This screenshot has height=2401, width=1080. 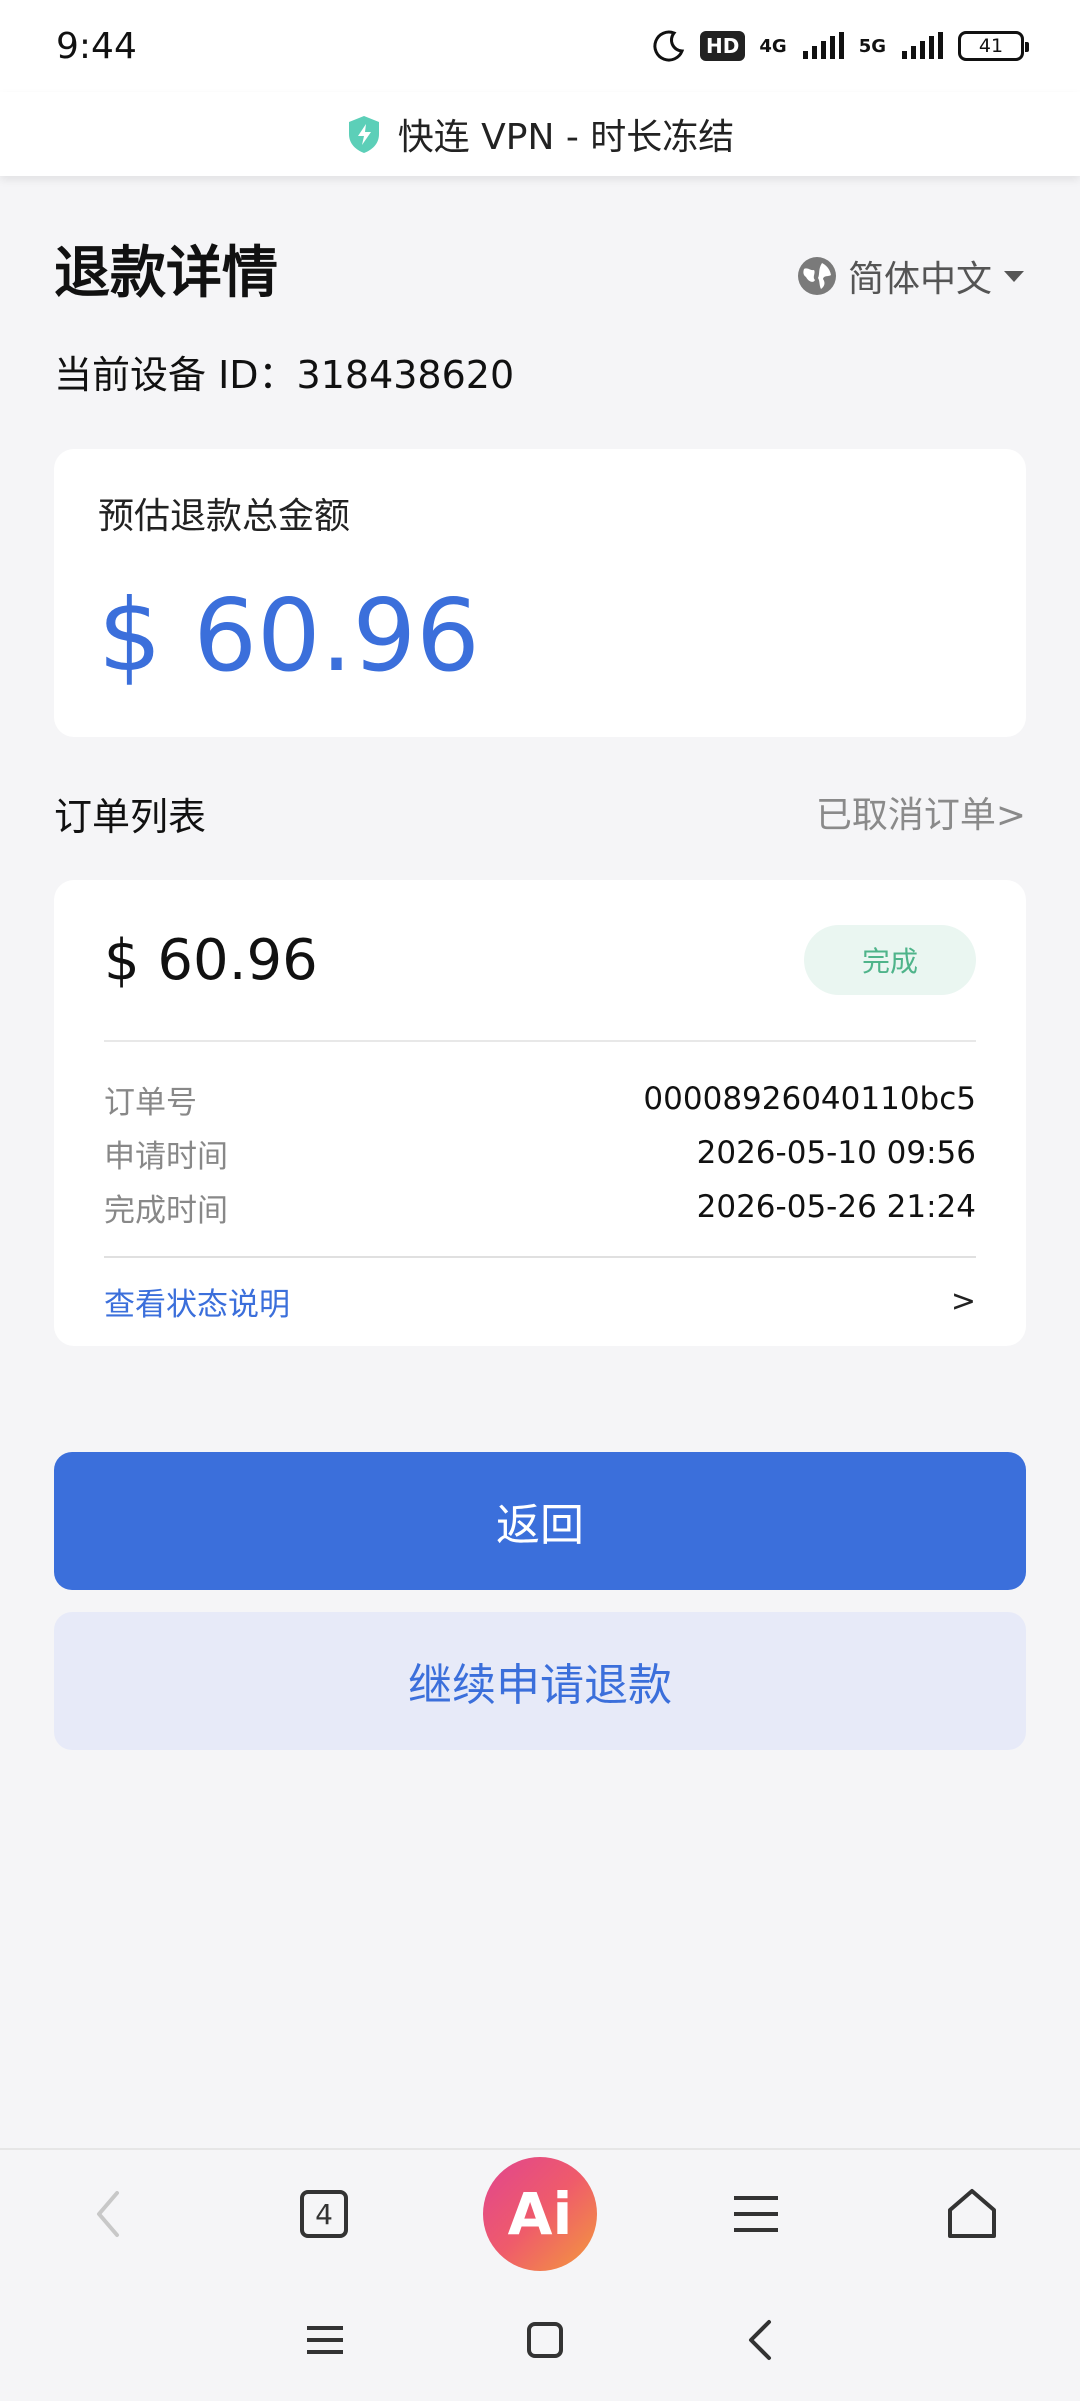 I want to click on chevron-right-icon: >, so click(x=963, y=1301).